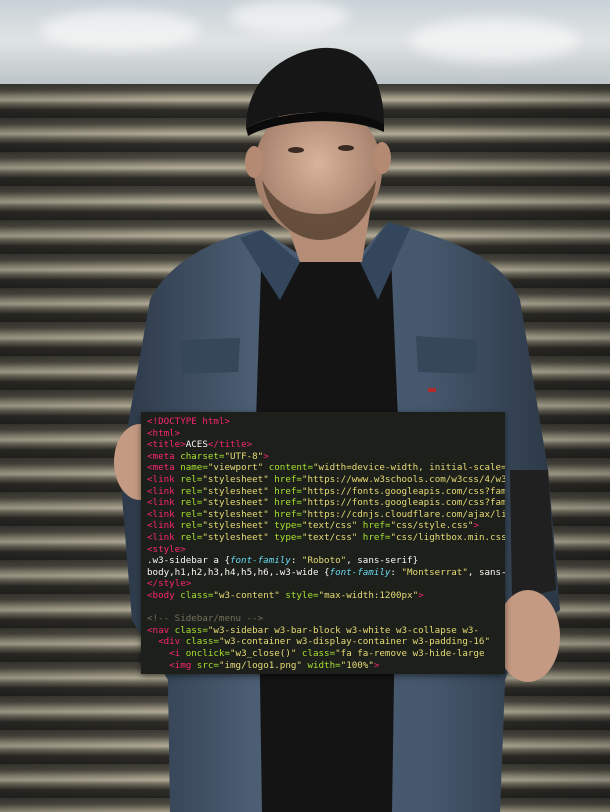 The width and height of the screenshot is (610, 812). Describe the element at coordinates (447, 537) in the screenshot. I see `code-token: "css/lightbox.min.css"` at that location.